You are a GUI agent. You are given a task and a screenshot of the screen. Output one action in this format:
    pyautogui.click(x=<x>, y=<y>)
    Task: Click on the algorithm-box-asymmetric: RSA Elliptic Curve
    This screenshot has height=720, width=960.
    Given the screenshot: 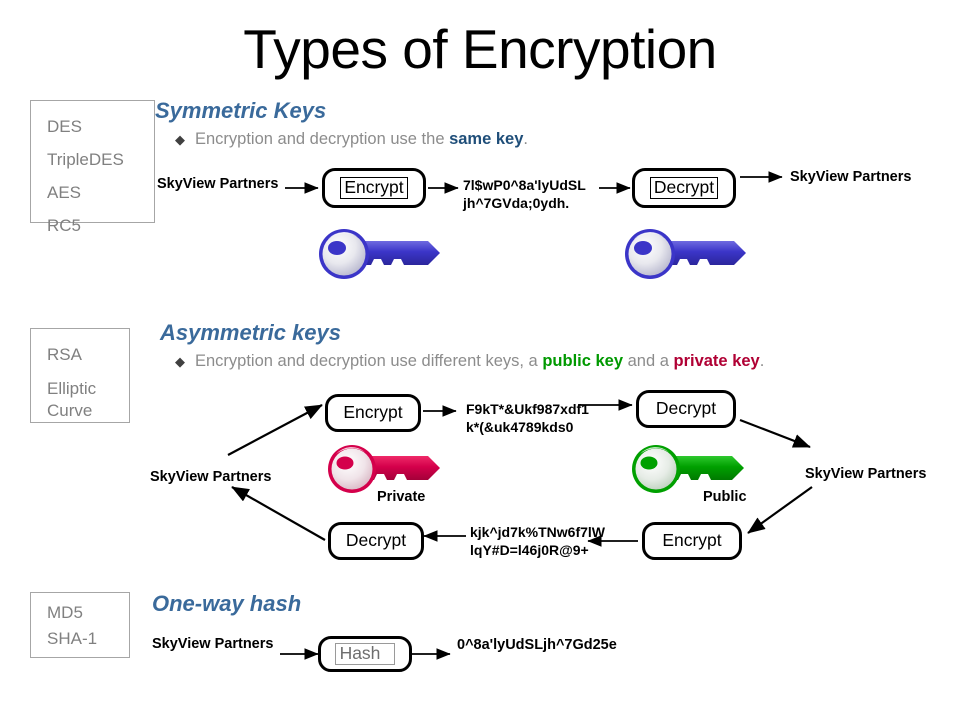 What is the action you would take?
    pyautogui.click(x=80, y=375)
    